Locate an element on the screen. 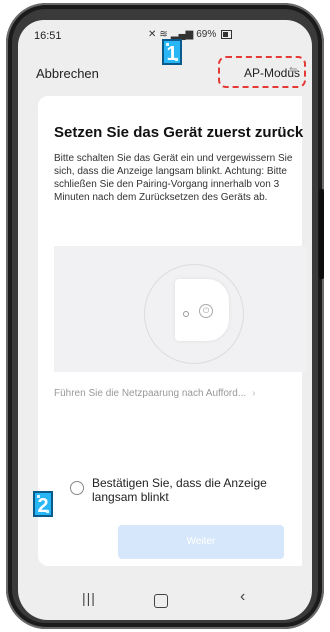  status-time: 16:51 is located at coordinates (48, 36).